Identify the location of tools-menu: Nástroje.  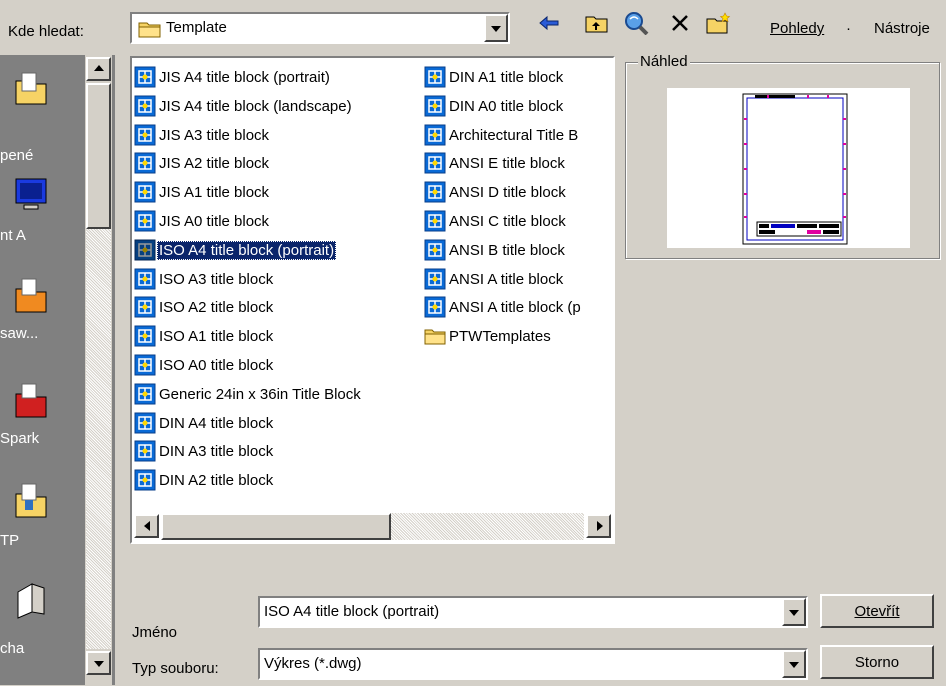
(902, 28).